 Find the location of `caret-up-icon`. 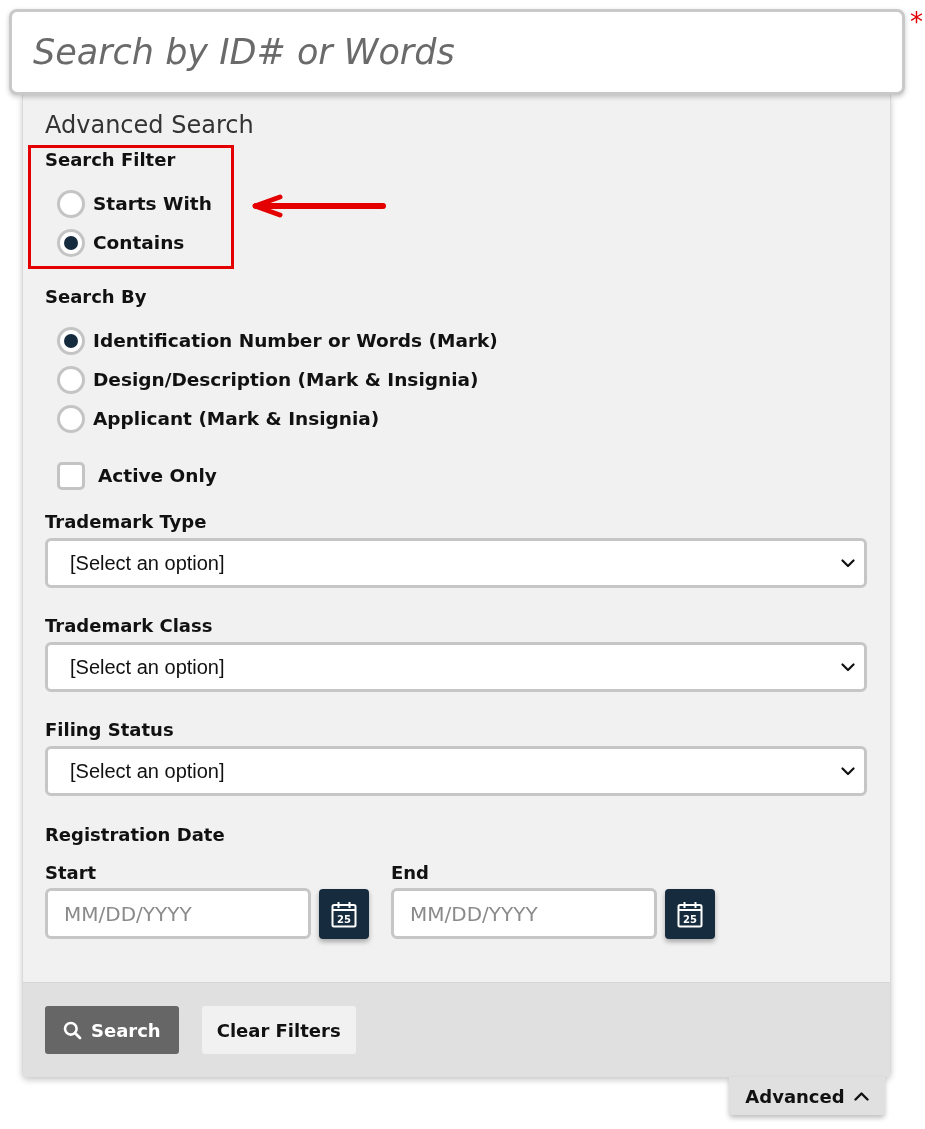

caret-up-icon is located at coordinates (861, 1096).